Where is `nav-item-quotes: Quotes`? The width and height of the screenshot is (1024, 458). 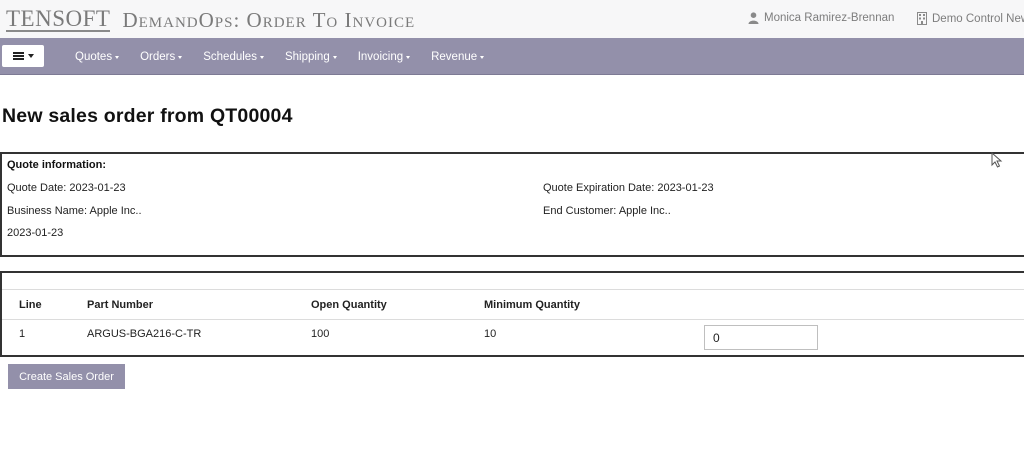
nav-item-quotes: Quotes is located at coordinates (97, 56).